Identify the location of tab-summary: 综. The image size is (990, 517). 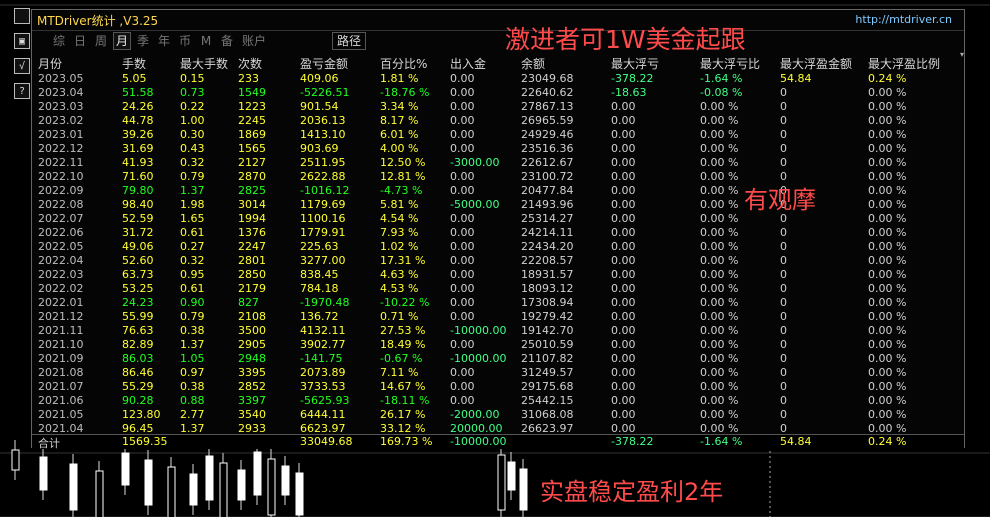
(59, 41).